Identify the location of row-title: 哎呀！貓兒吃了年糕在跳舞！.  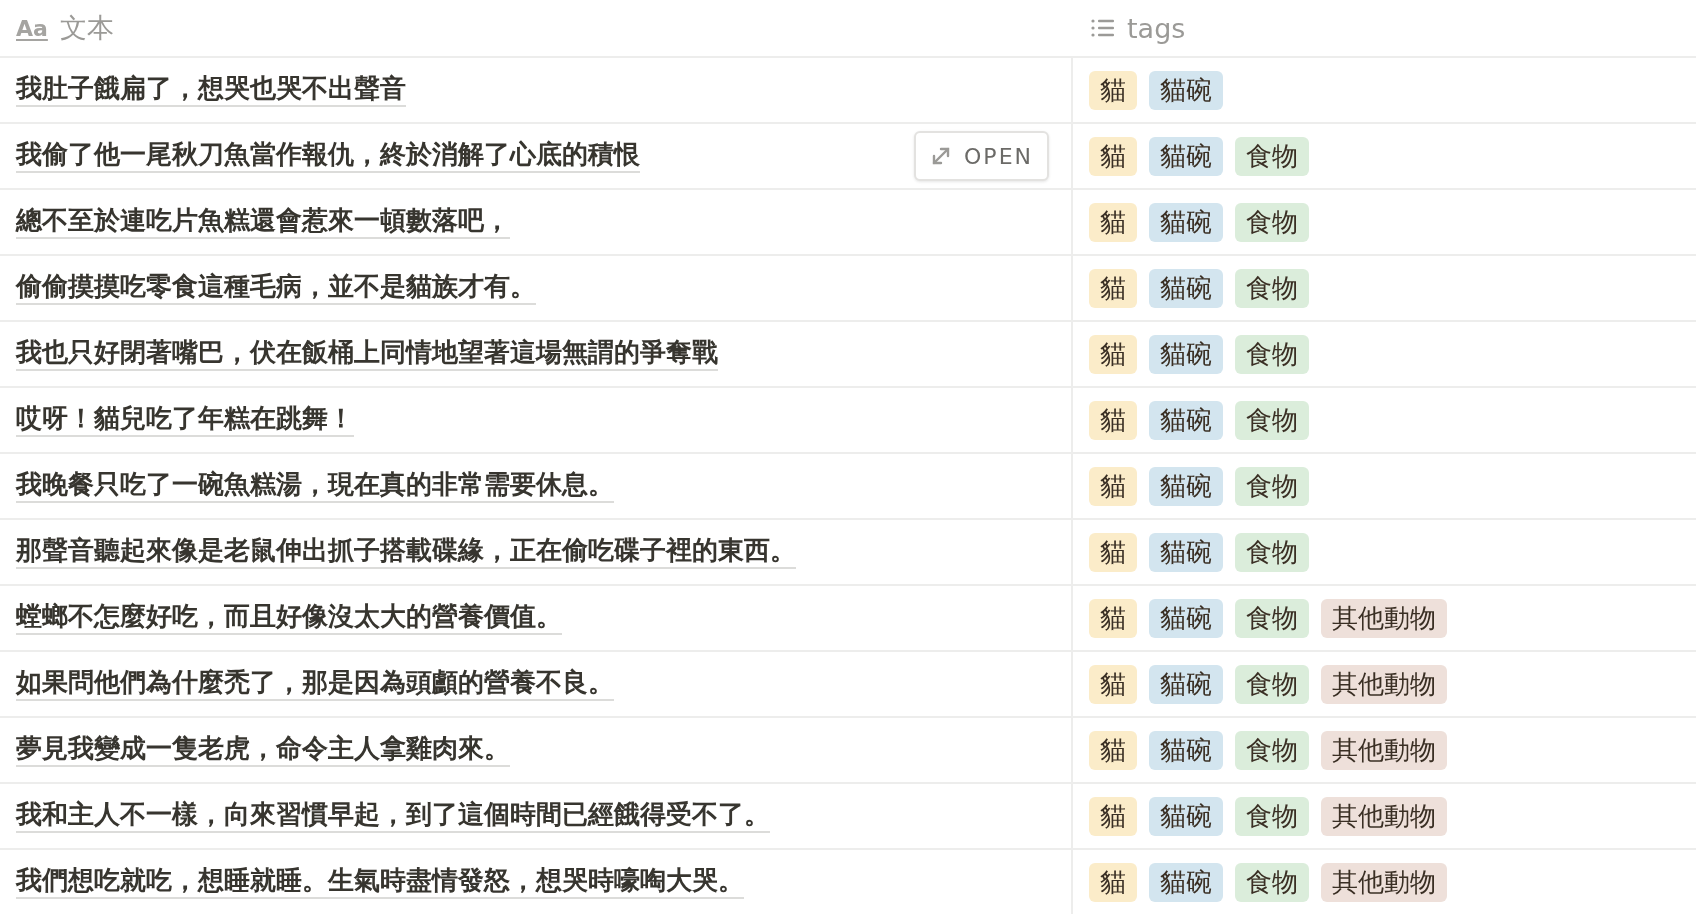
(185, 420).